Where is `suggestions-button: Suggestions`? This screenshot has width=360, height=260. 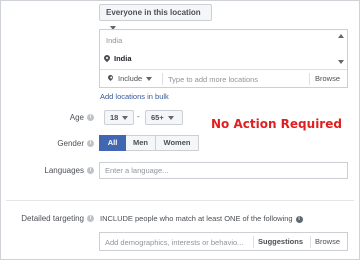 suggestions-button: Suggestions is located at coordinates (280, 242).